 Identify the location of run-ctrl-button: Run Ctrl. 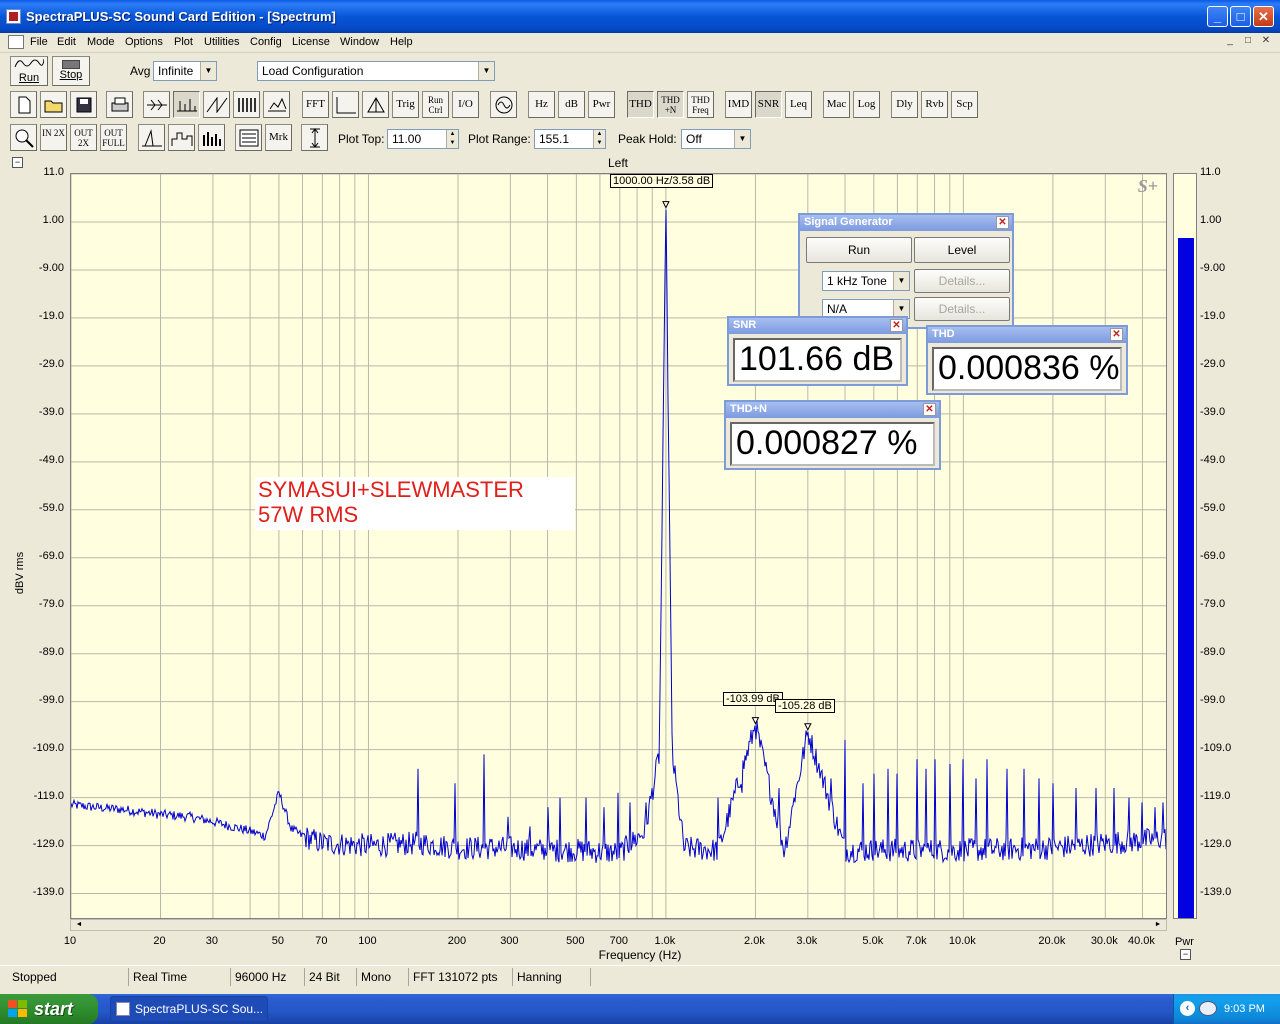
(435, 104).